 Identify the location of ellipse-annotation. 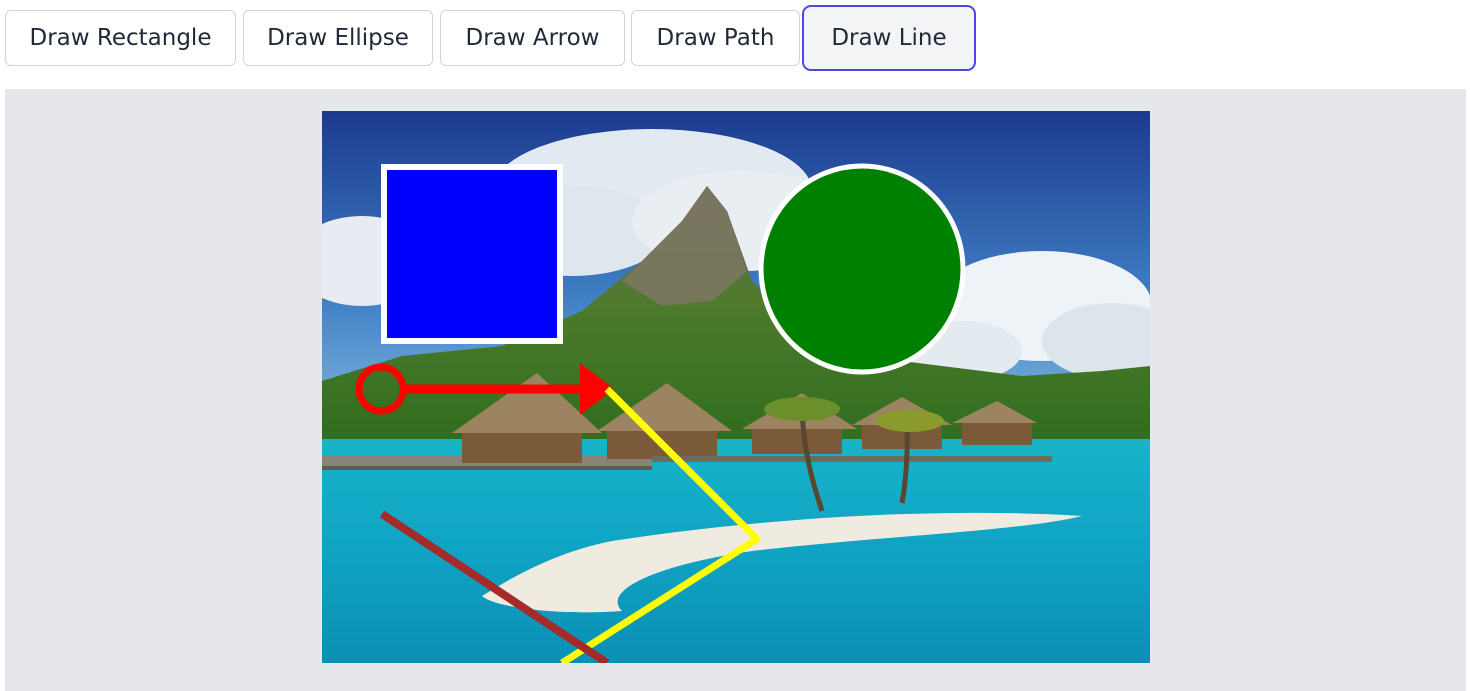
(862, 269).